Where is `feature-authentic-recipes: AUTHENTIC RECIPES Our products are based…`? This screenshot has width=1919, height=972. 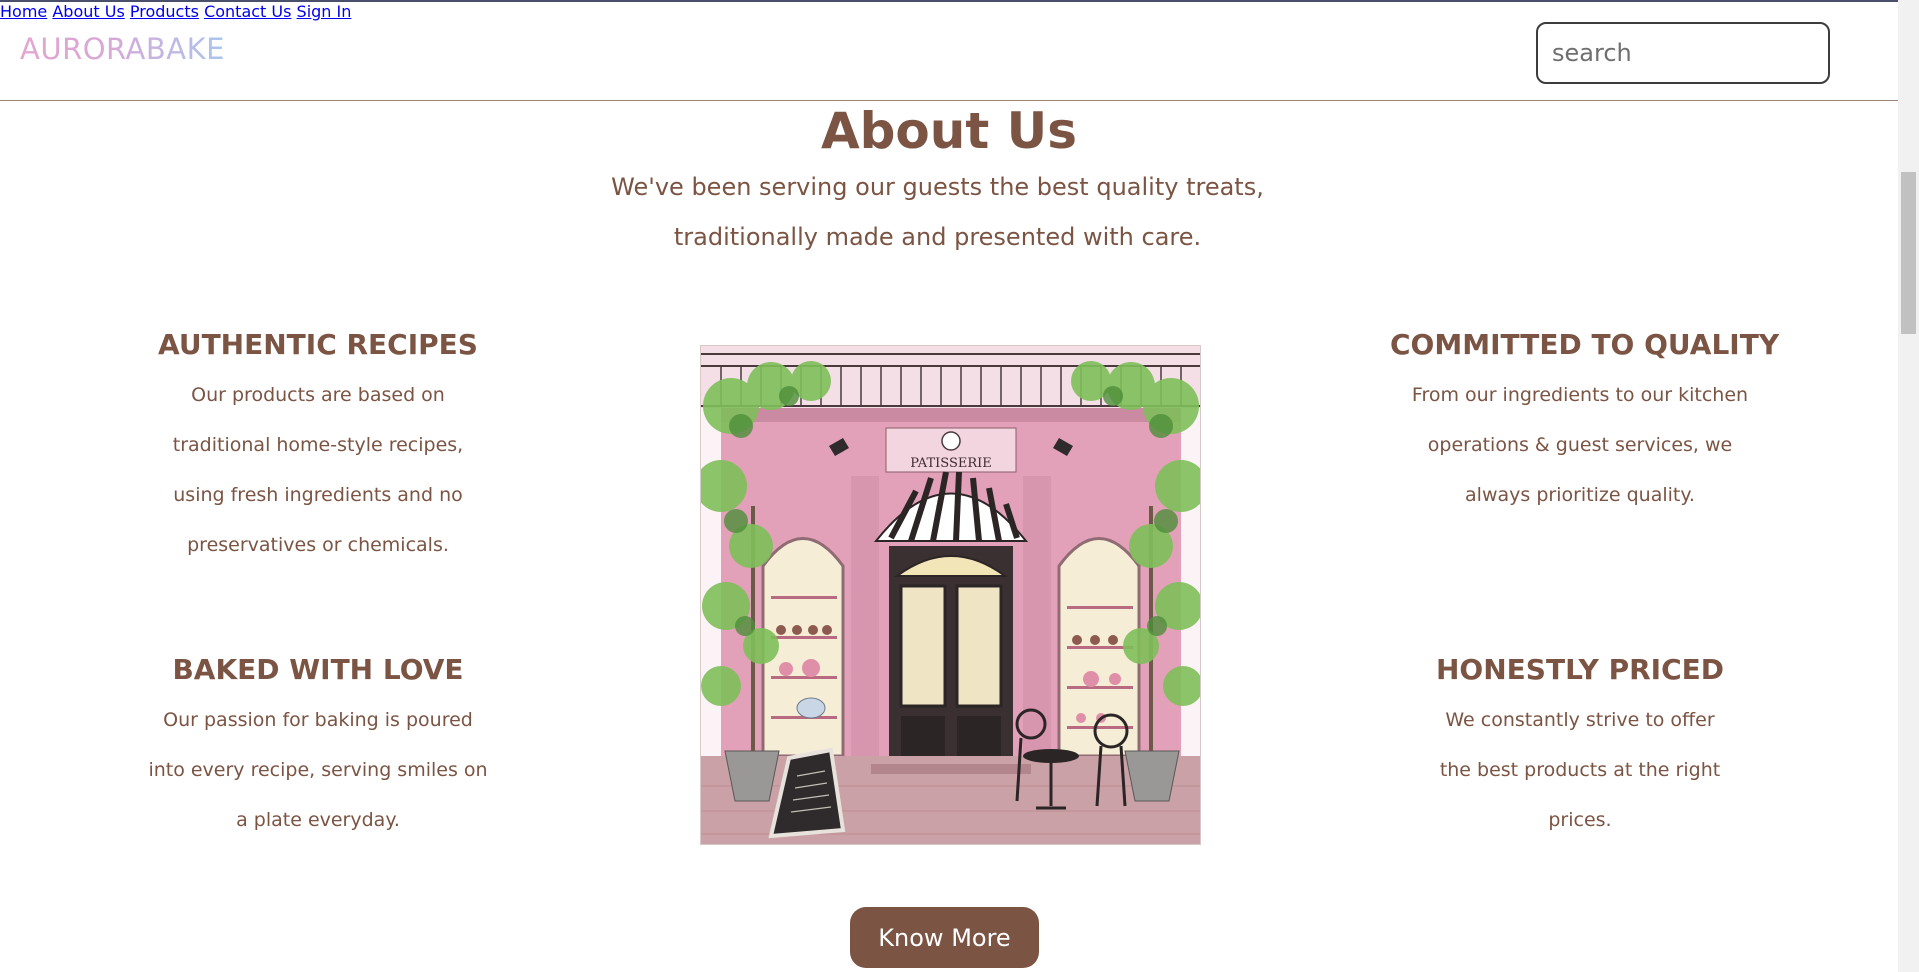 feature-authentic-recipes: AUTHENTIC RECIPES Our products are based… is located at coordinates (318, 446).